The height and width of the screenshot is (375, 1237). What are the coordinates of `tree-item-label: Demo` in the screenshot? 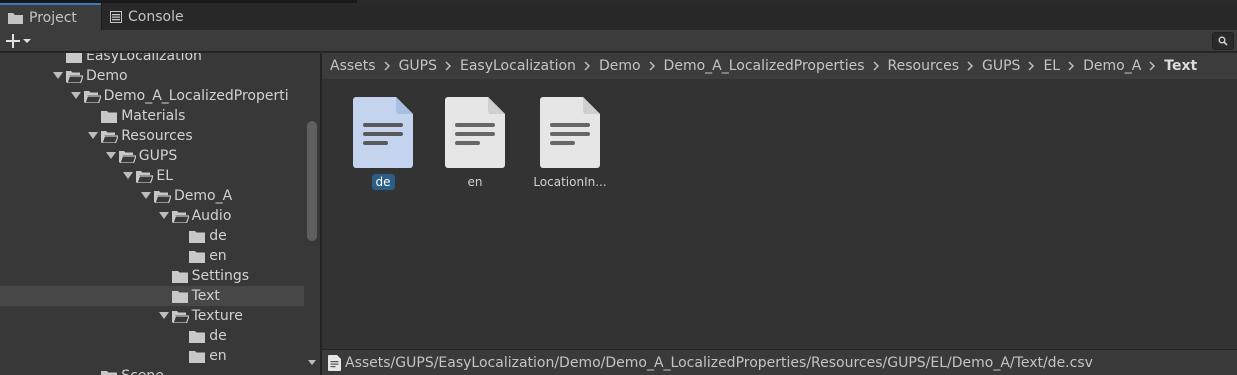 It's located at (107, 76).